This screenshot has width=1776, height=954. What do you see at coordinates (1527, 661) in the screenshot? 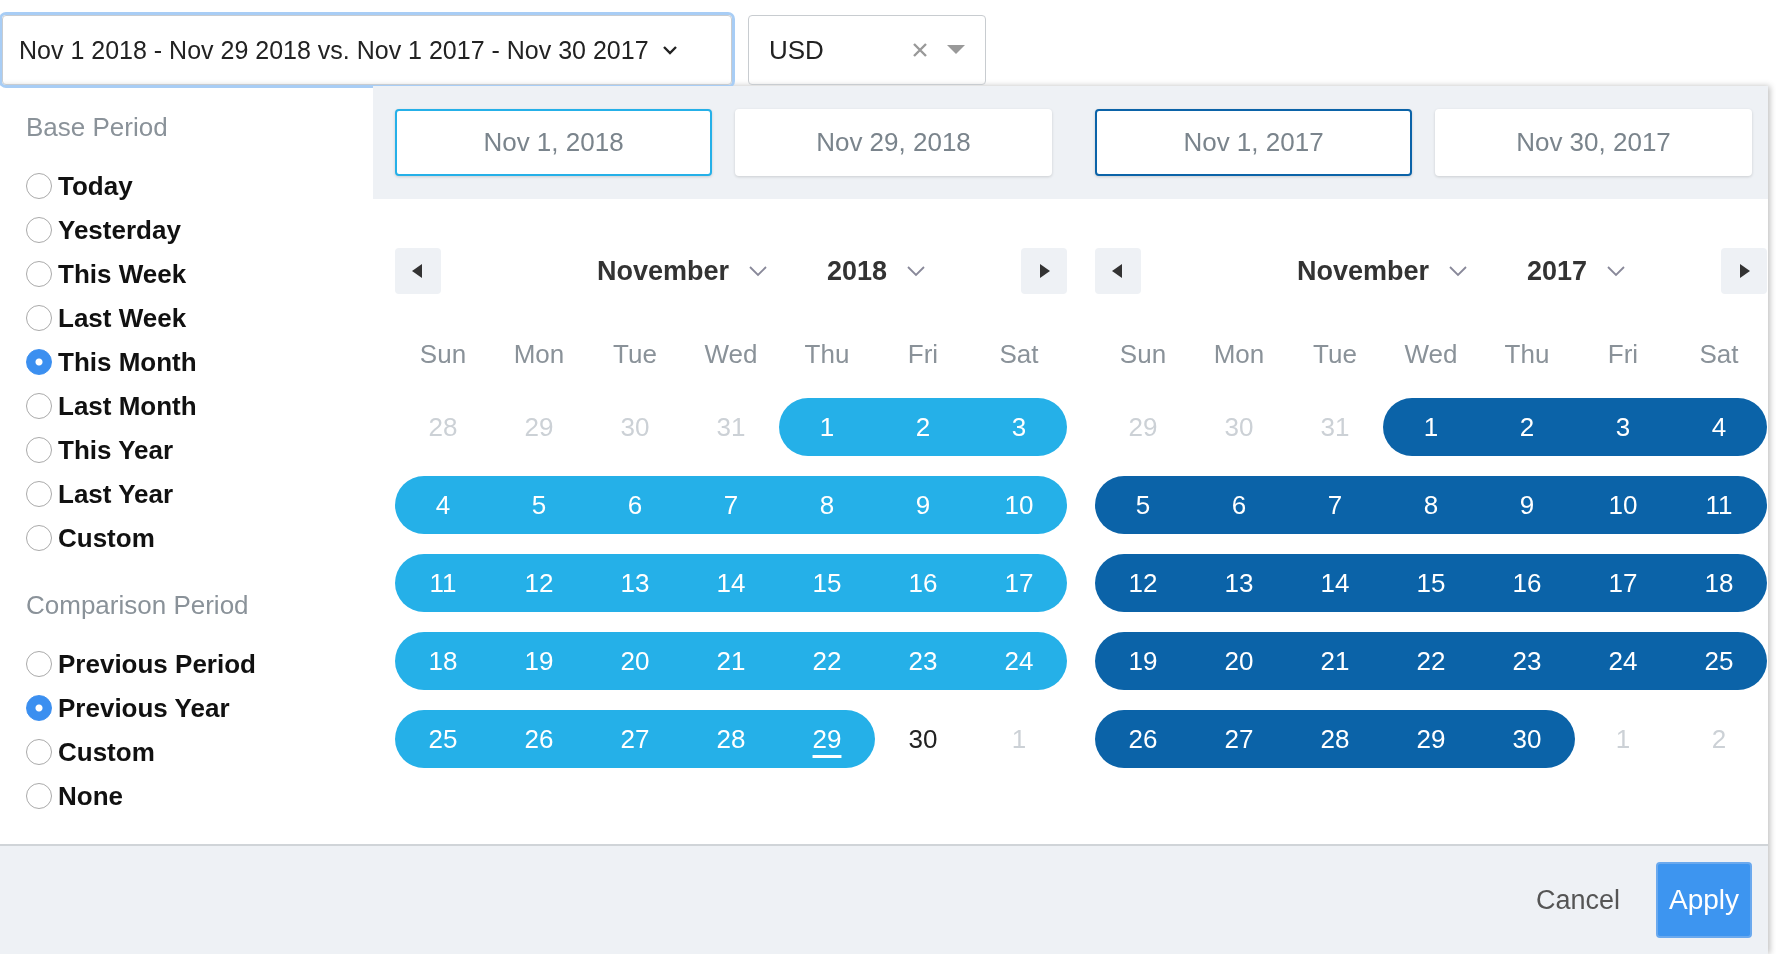
I see `day-cell: 23` at bounding box center [1527, 661].